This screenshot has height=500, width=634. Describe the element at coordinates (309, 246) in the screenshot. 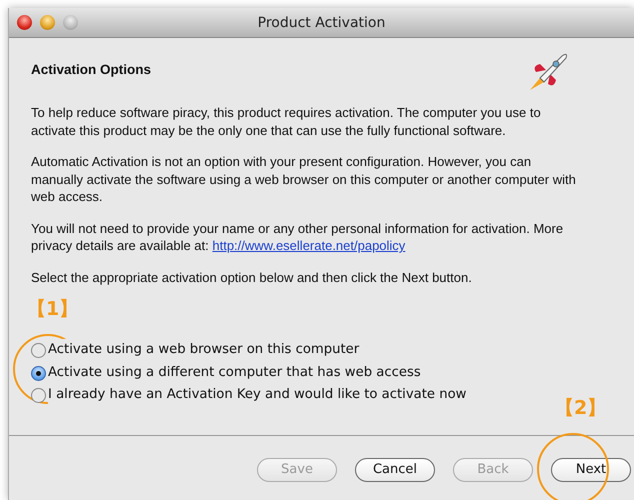

I see `policy-link: http://www.esellerate.net/papolicy` at that location.